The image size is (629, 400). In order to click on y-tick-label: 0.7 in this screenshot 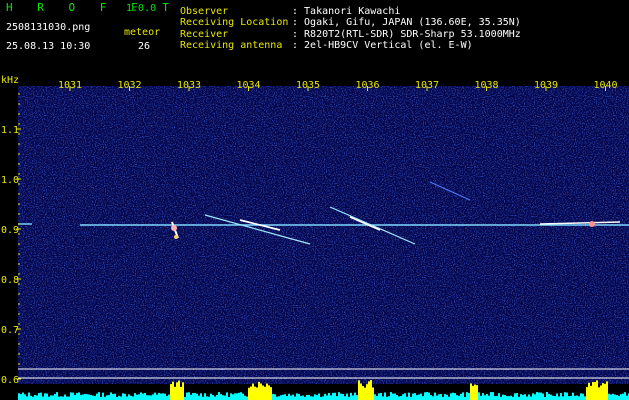, I will do `click(10, 330)`.